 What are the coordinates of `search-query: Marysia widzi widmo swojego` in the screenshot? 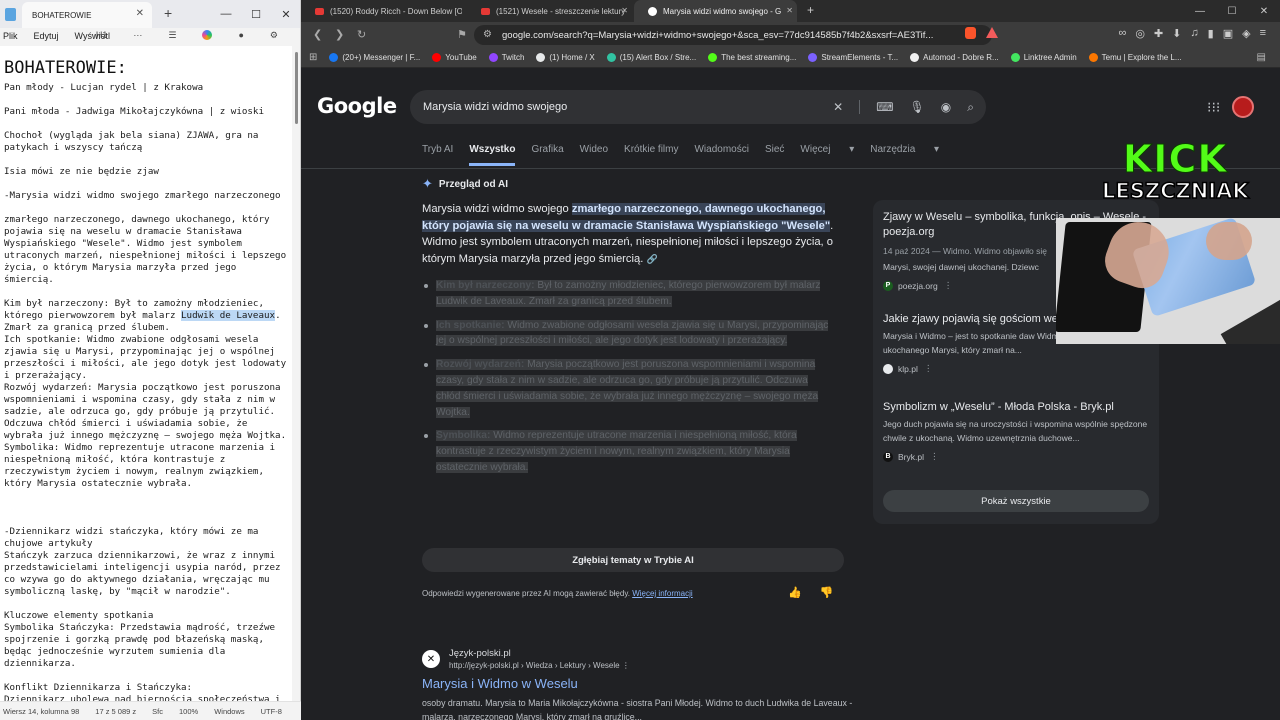 It's located at (495, 107).